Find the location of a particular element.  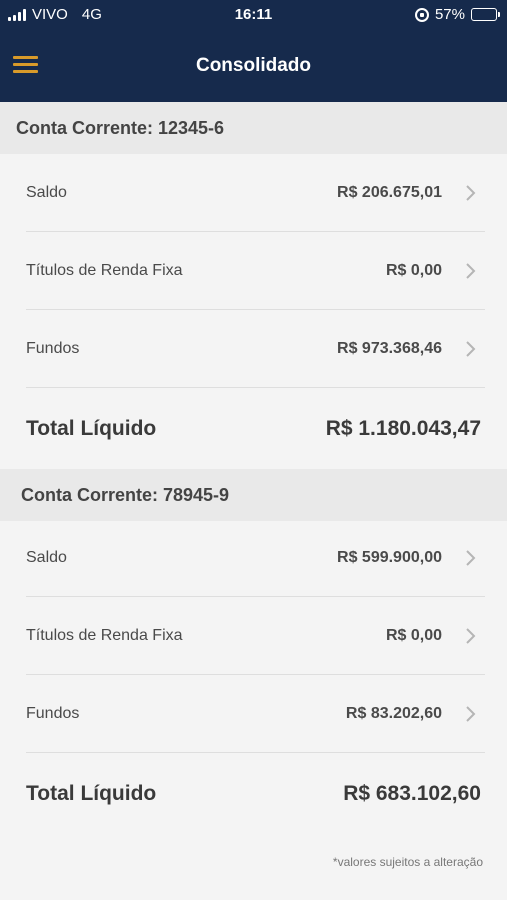

total-row: Total Líquido R$ 1.180.043,47 is located at coordinates (253, 429).